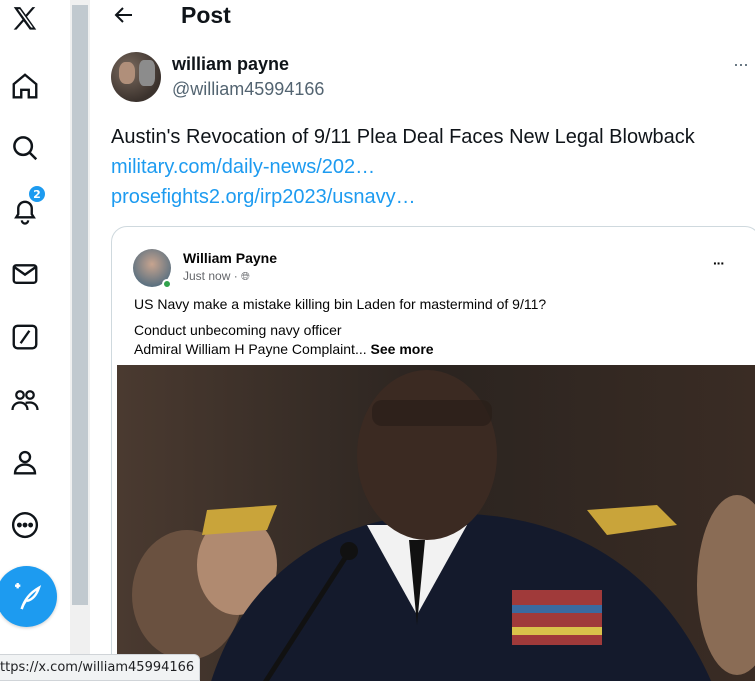  Describe the element at coordinates (37, 194) in the screenshot. I see `notification-badge: 2` at that location.